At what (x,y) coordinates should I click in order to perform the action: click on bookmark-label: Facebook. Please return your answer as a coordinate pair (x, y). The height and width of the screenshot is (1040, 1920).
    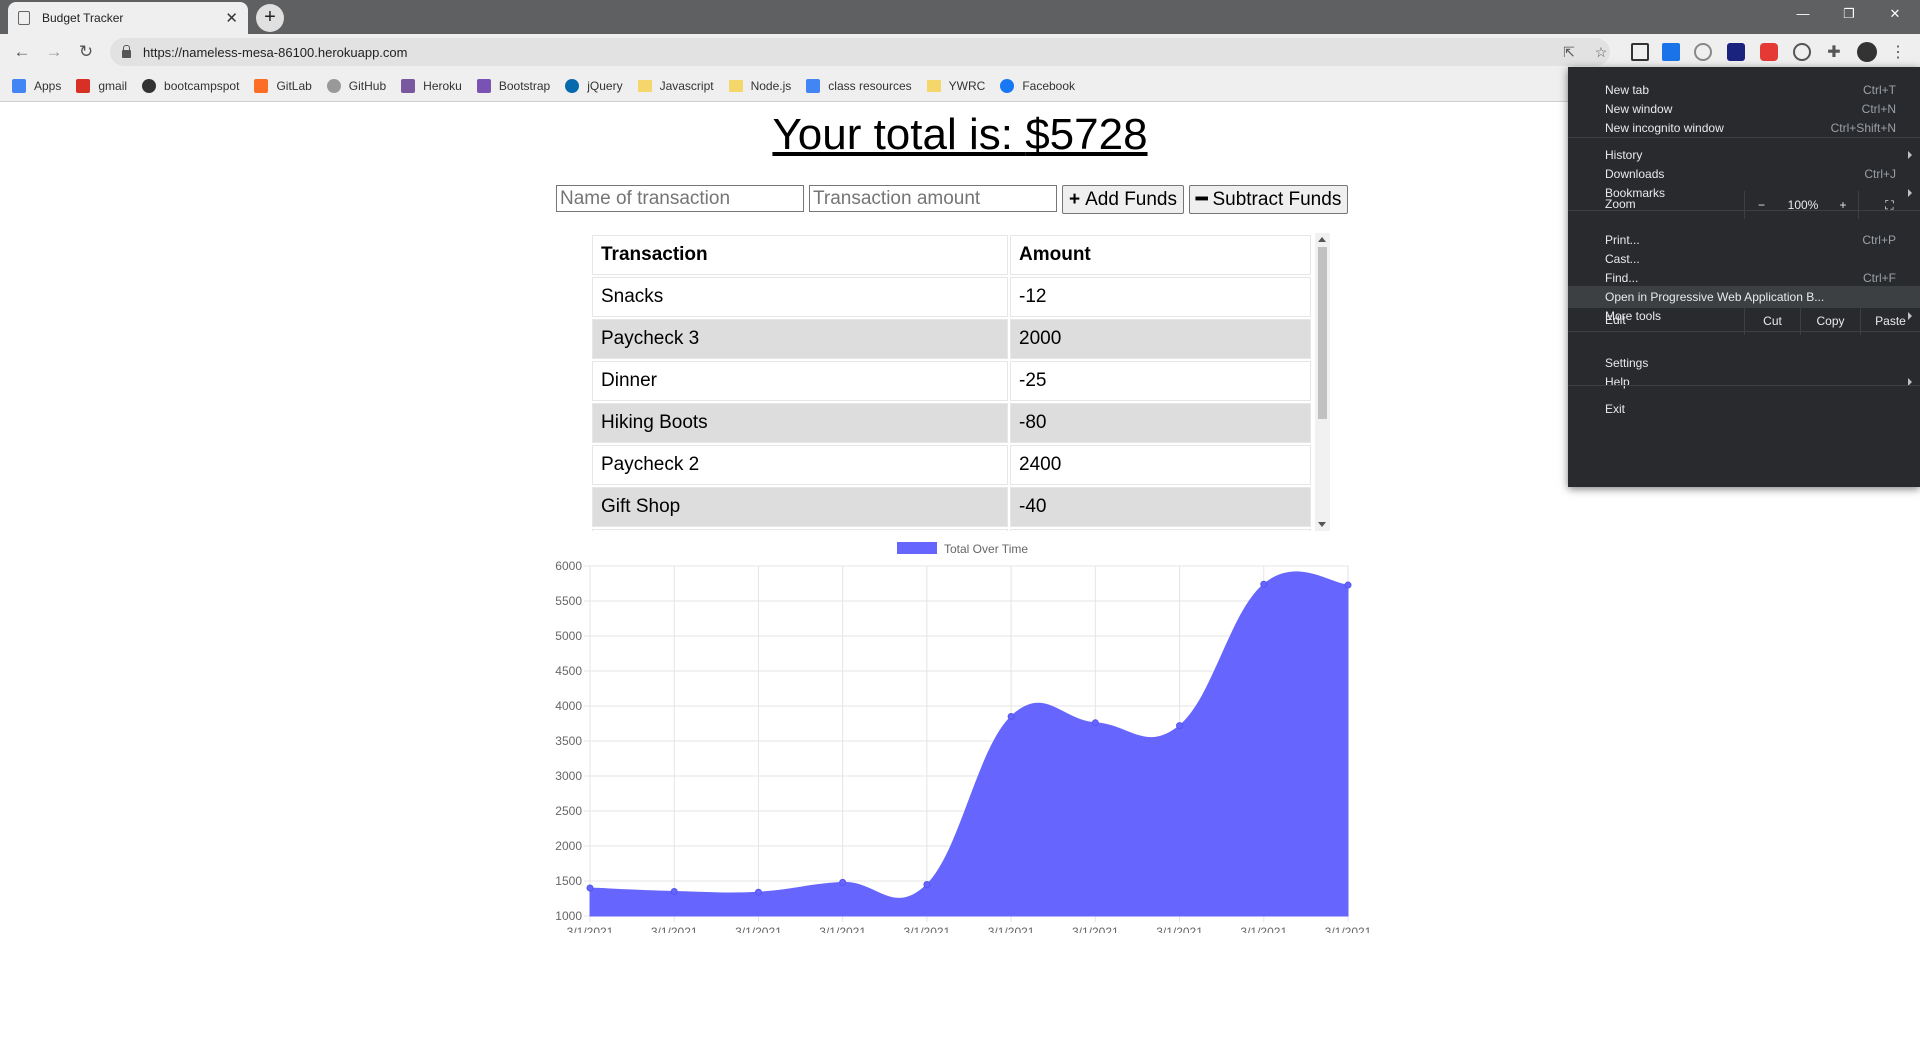
    Looking at the image, I should click on (1049, 85).